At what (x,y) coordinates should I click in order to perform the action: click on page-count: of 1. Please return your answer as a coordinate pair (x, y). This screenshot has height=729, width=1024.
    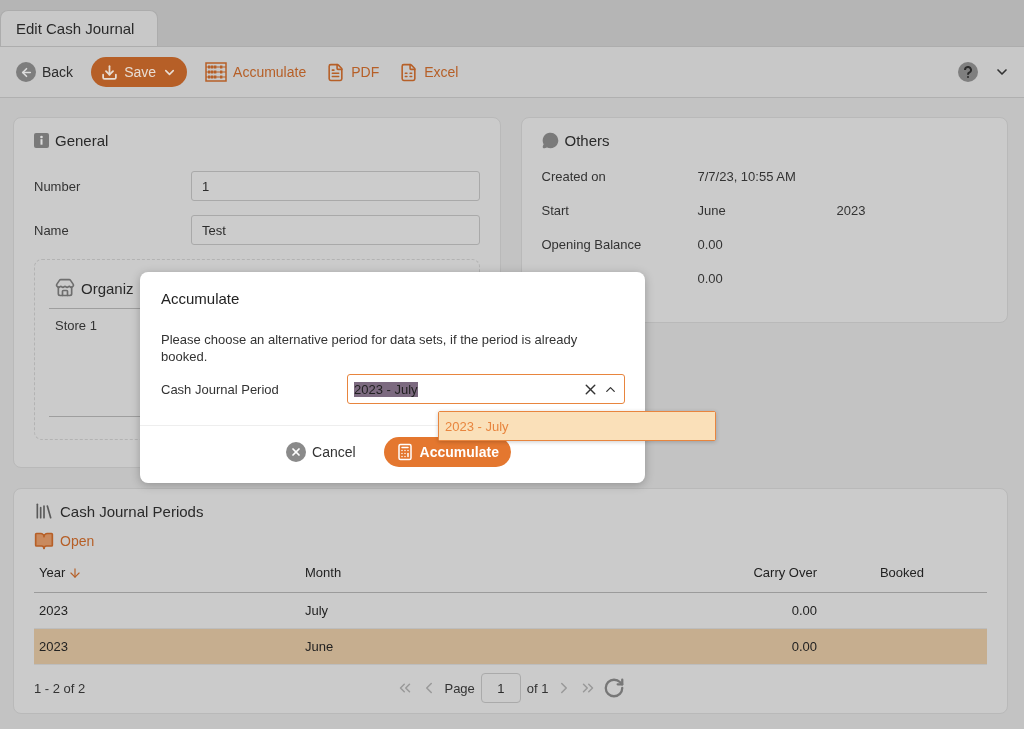
    Looking at the image, I should click on (537, 688).